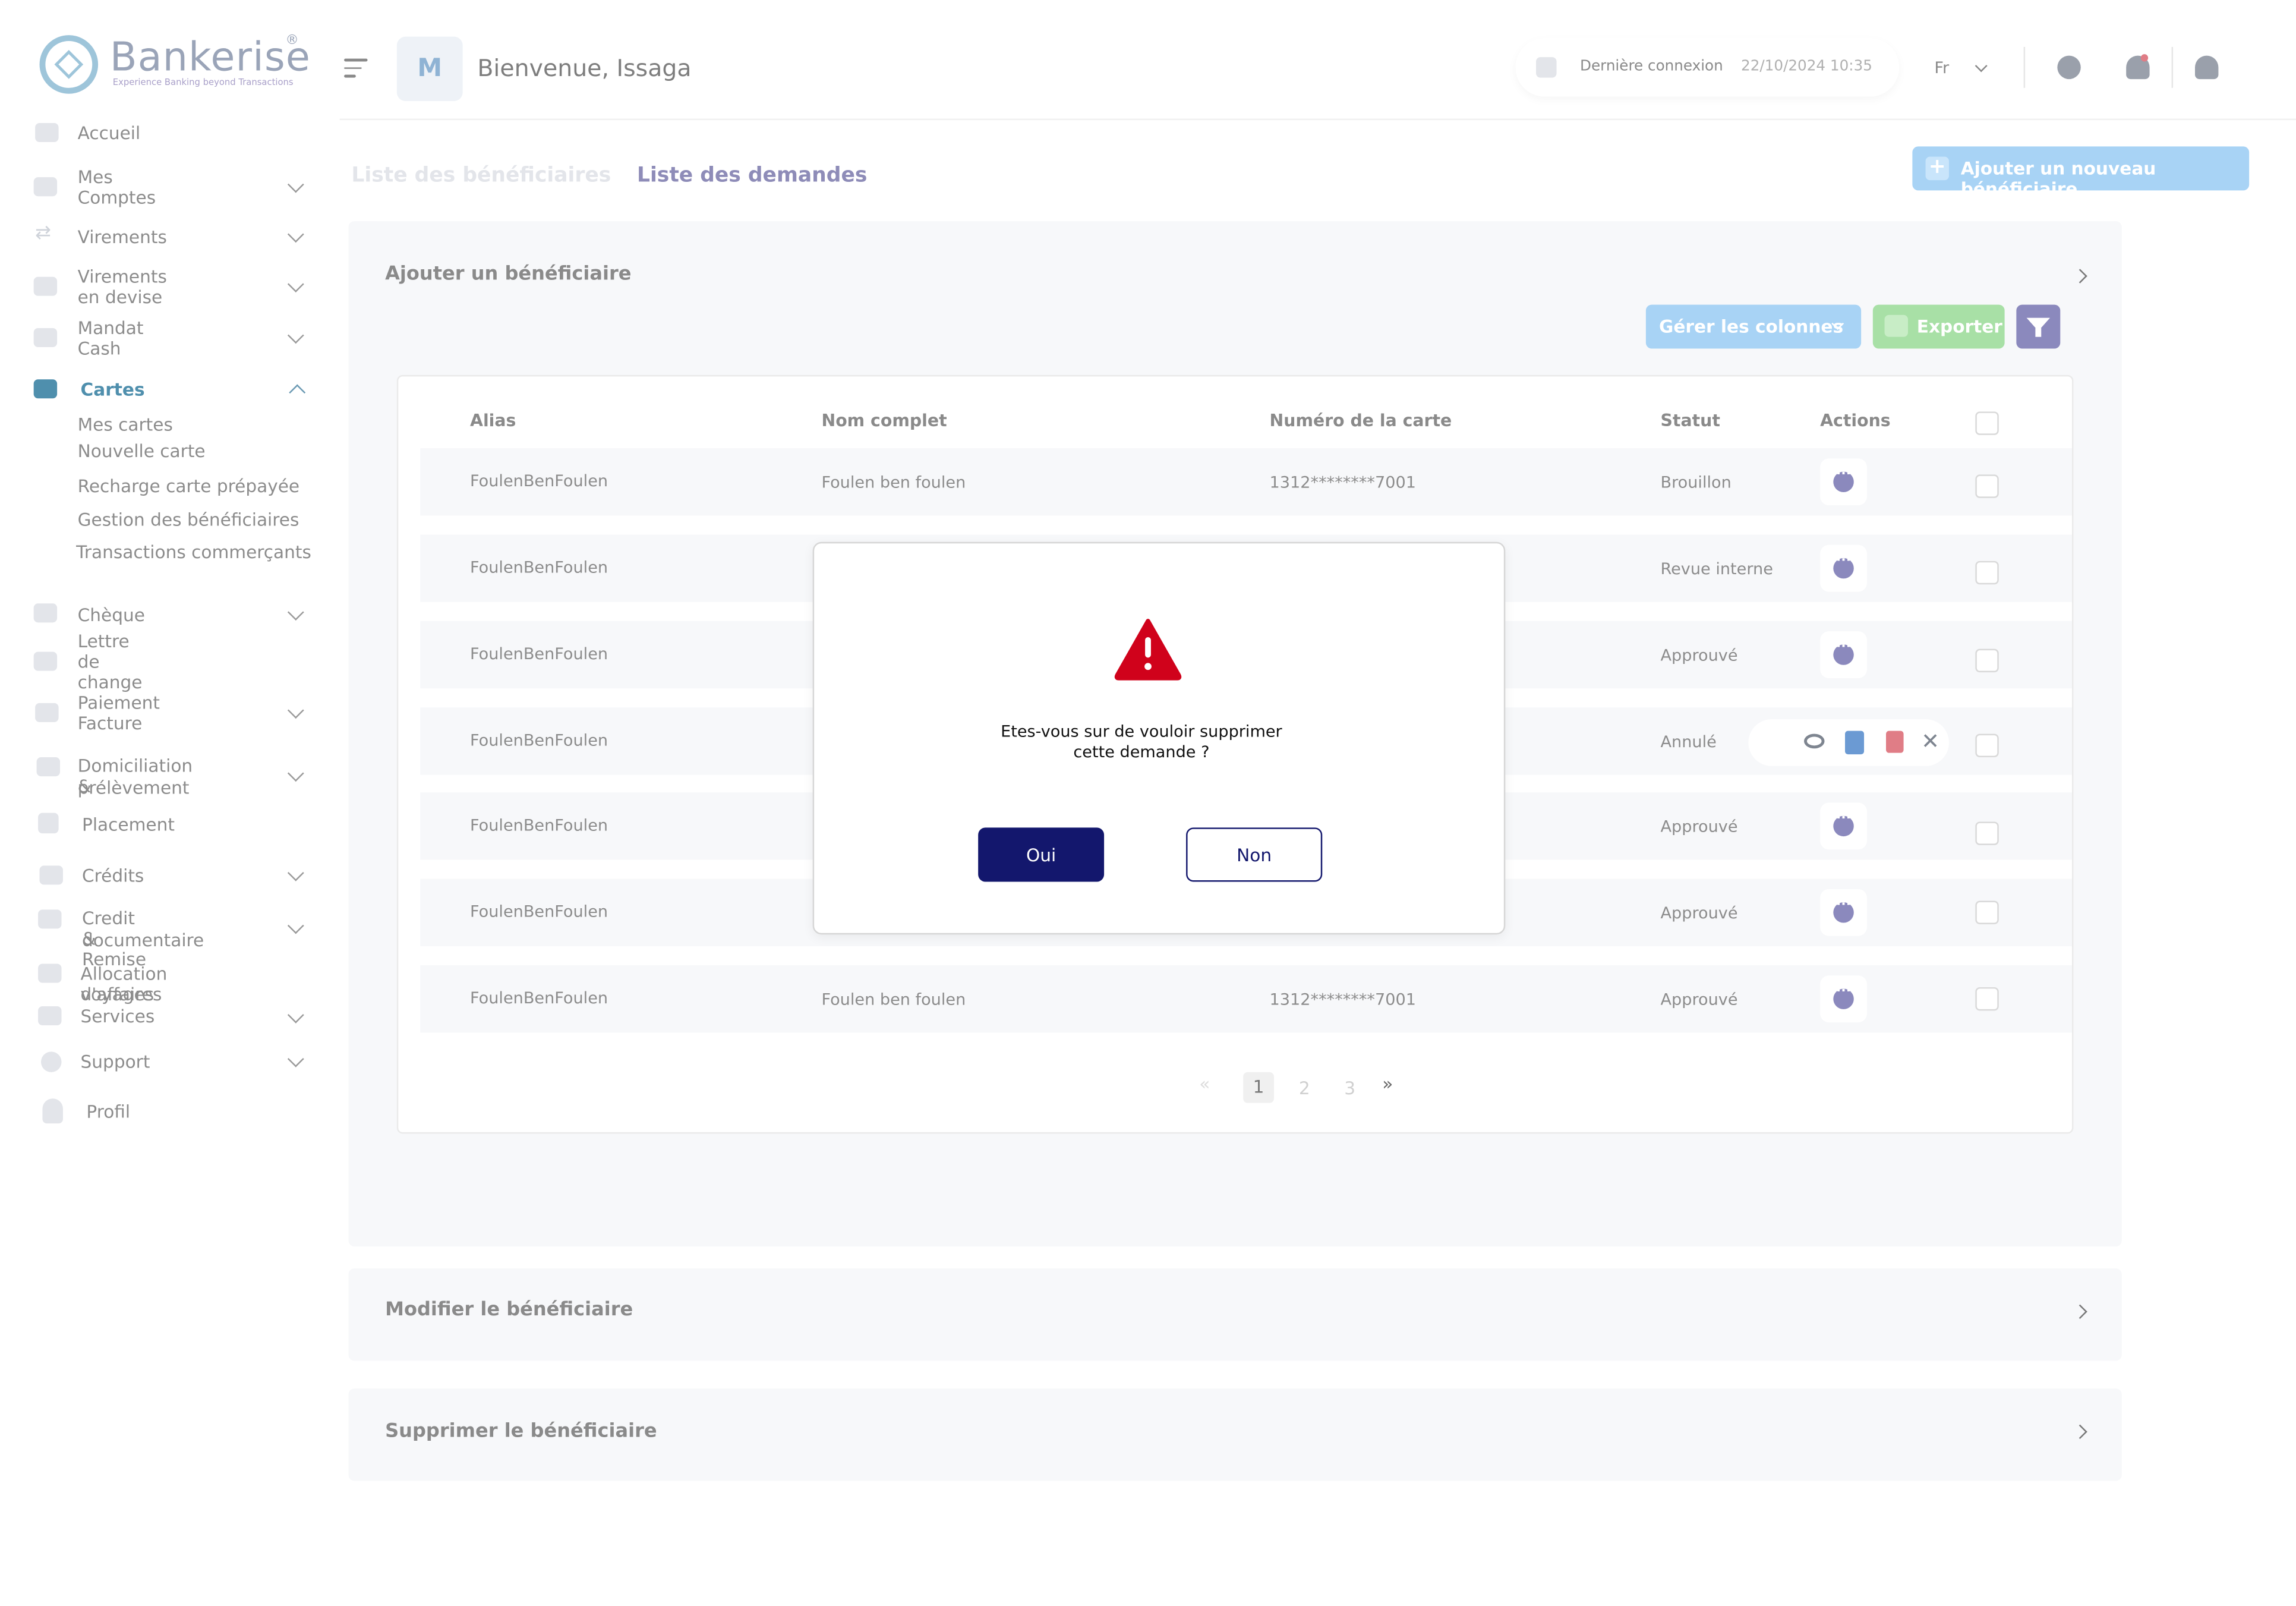  Describe the element at coordinates (1141, 752) in the screenshot. I see `modal-message-line2: cette demande ?` at that location.